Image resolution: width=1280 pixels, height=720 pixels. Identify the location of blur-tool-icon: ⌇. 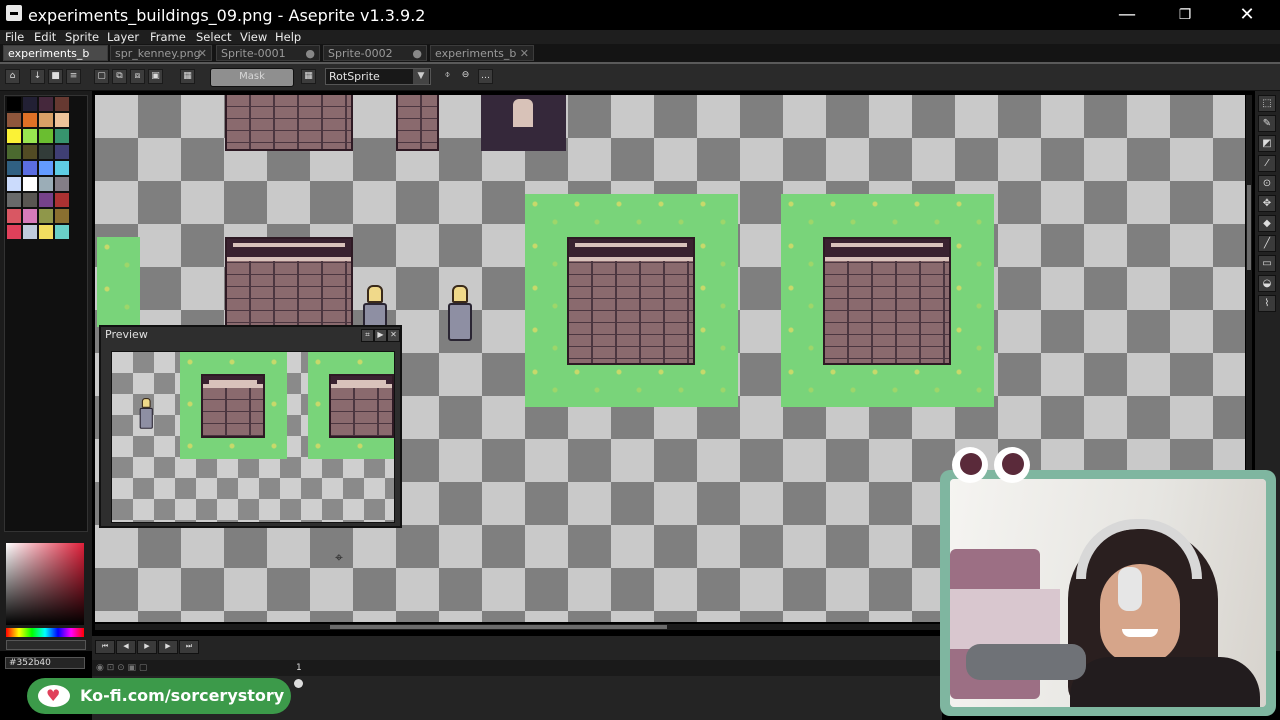
(1267, 303).